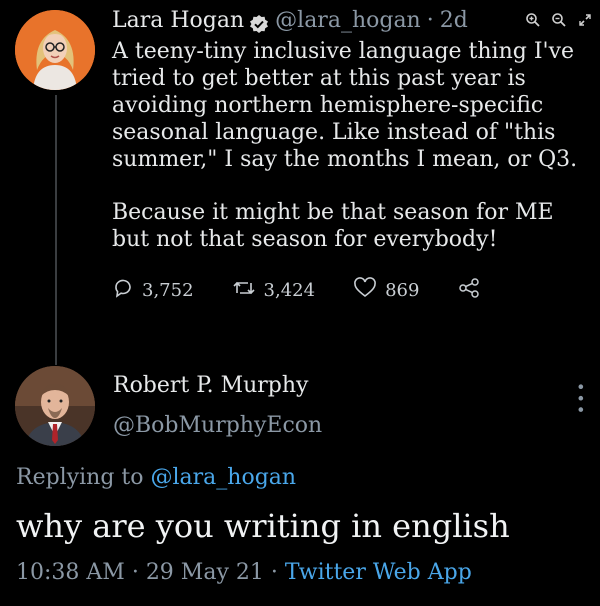  I want to click on replying-to-line: Replying to @lara_hogan, so click(156, 478).